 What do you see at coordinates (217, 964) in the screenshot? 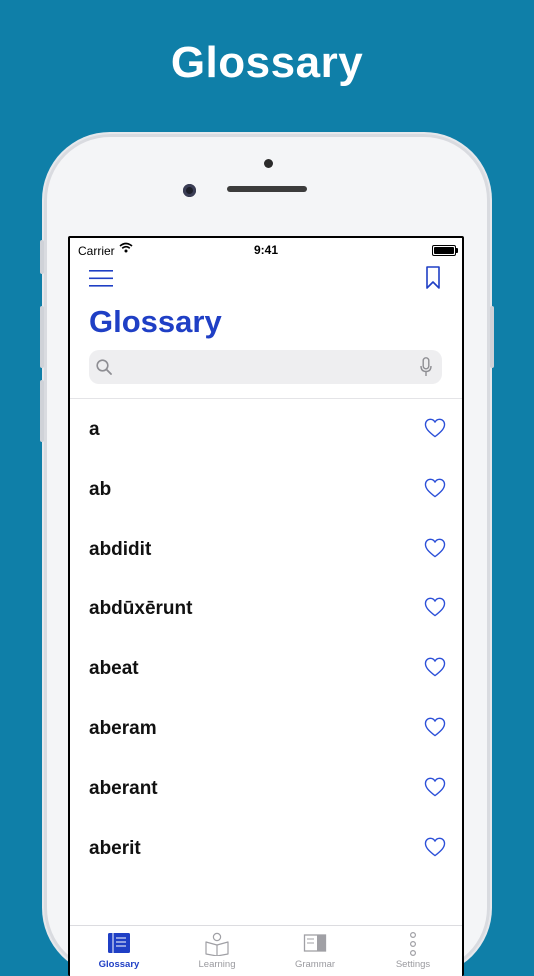
I see `tab-label: Learning` at bounding box center [217, 964].